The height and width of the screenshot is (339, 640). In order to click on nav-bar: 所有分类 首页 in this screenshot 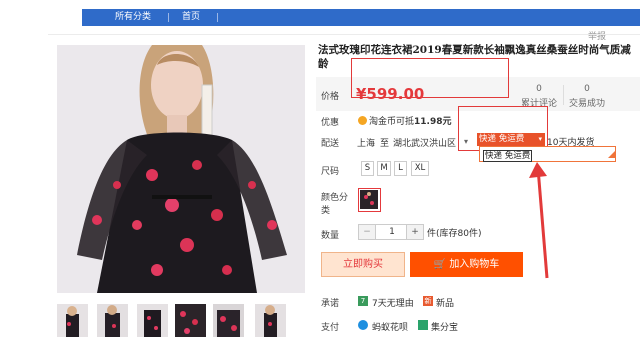, I will do `click(361, 17)`.